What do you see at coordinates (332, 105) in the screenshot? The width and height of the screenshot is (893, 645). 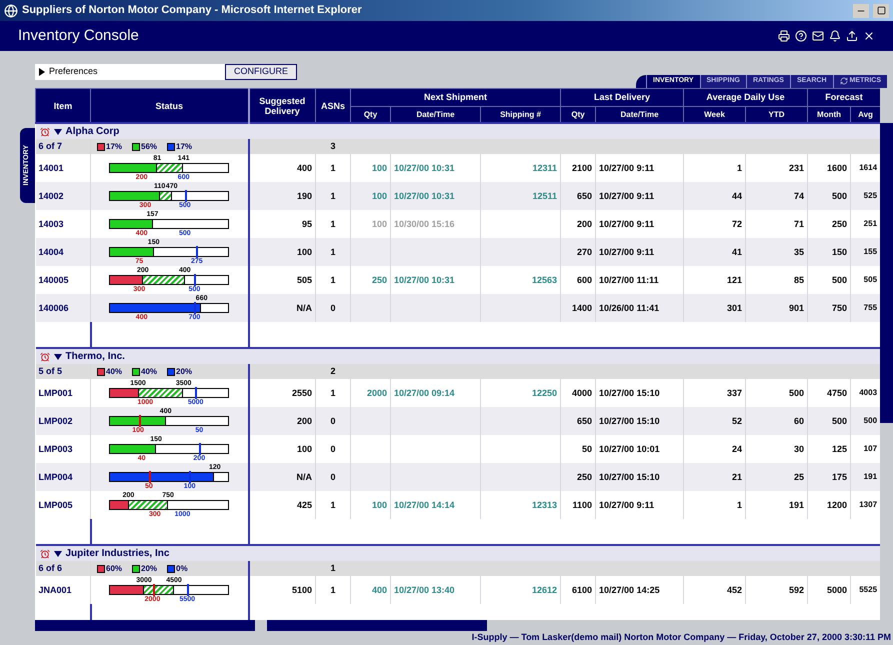 I see `column-header: ASNs` at bounding box center [332, 105].